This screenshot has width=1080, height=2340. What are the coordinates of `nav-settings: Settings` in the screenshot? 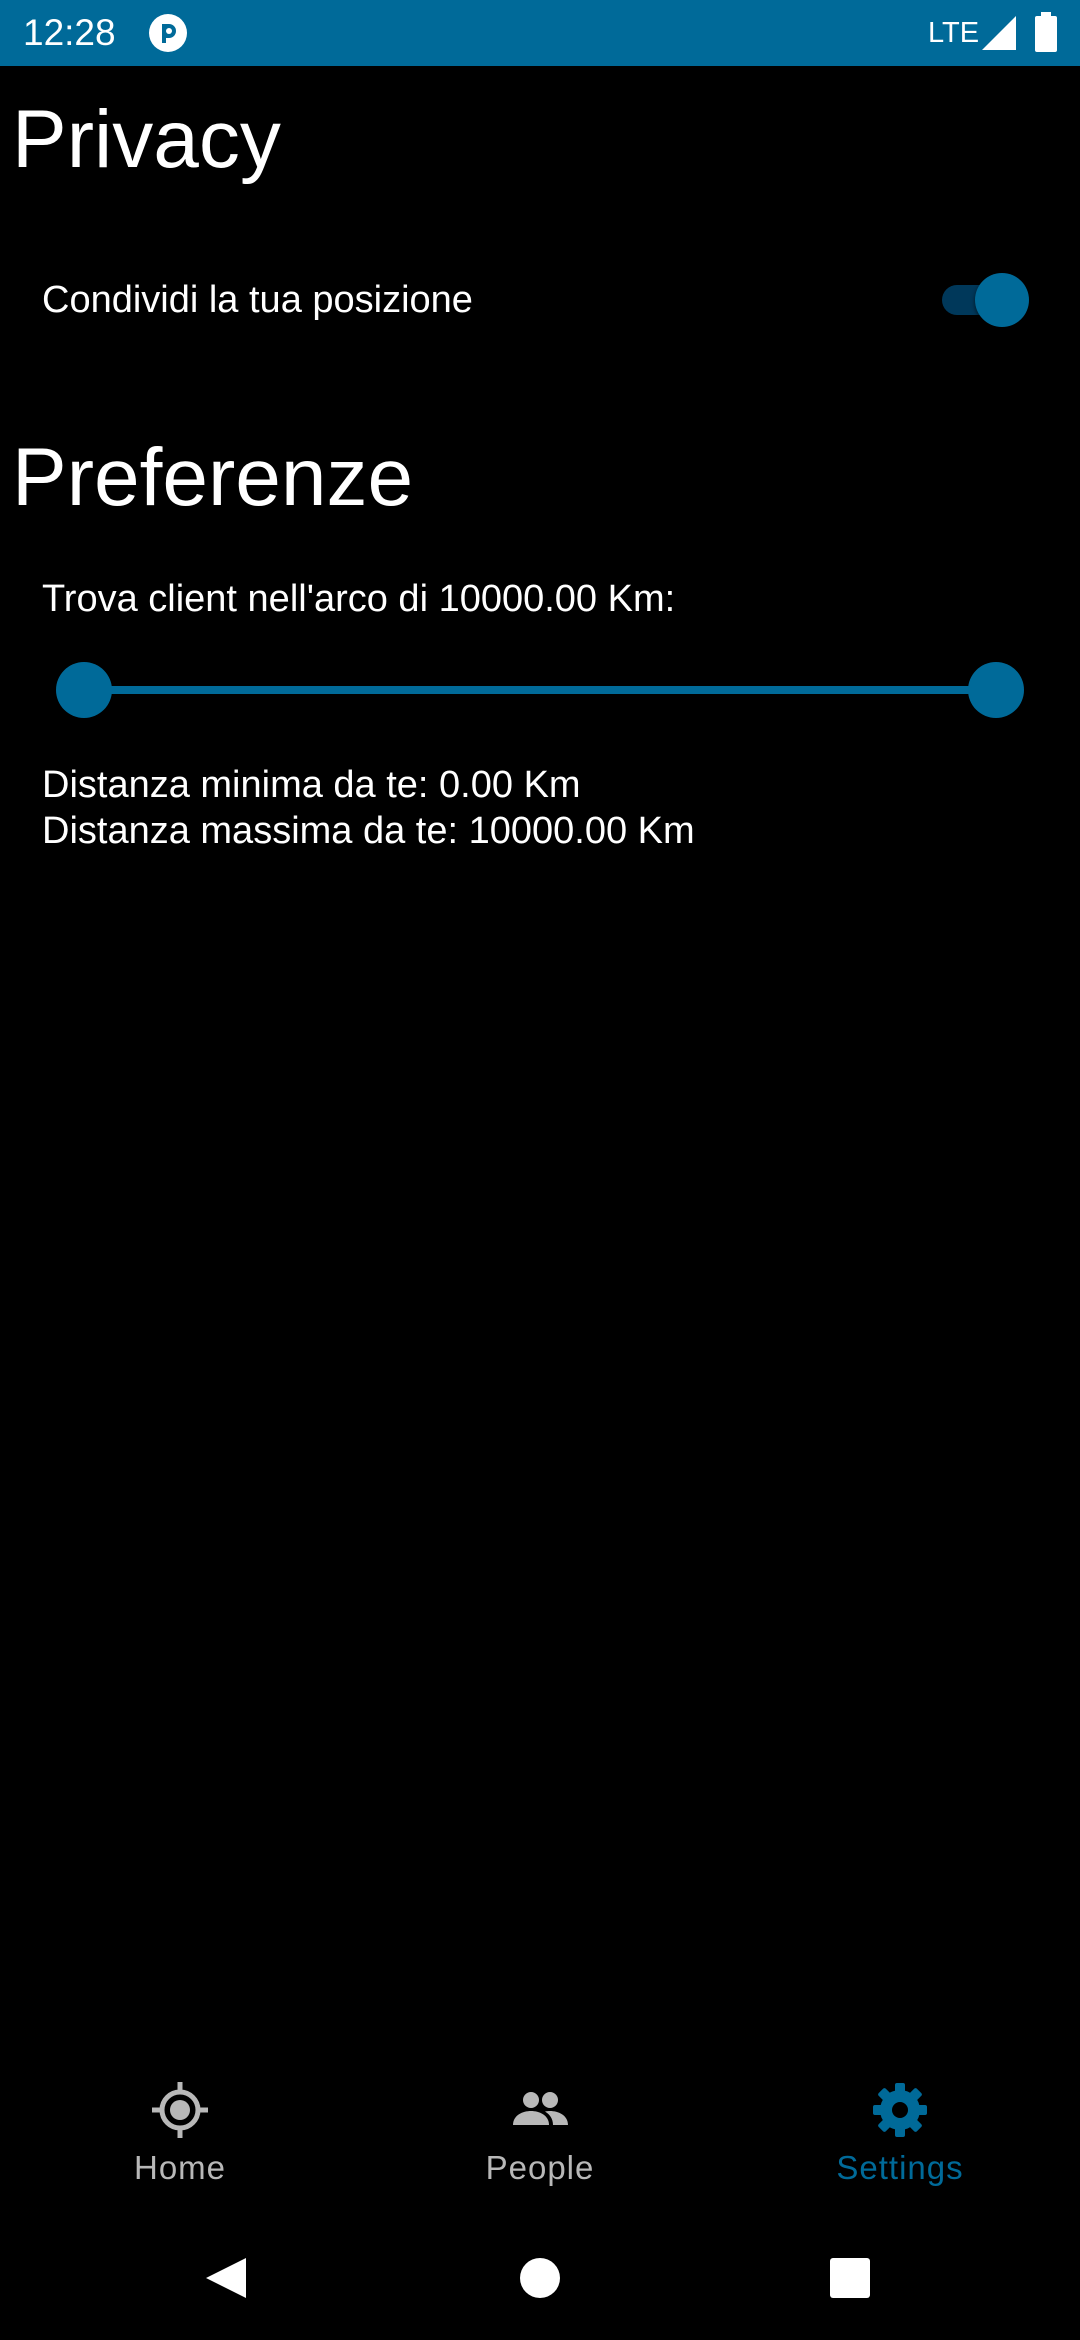 It's located at (900, 2126).